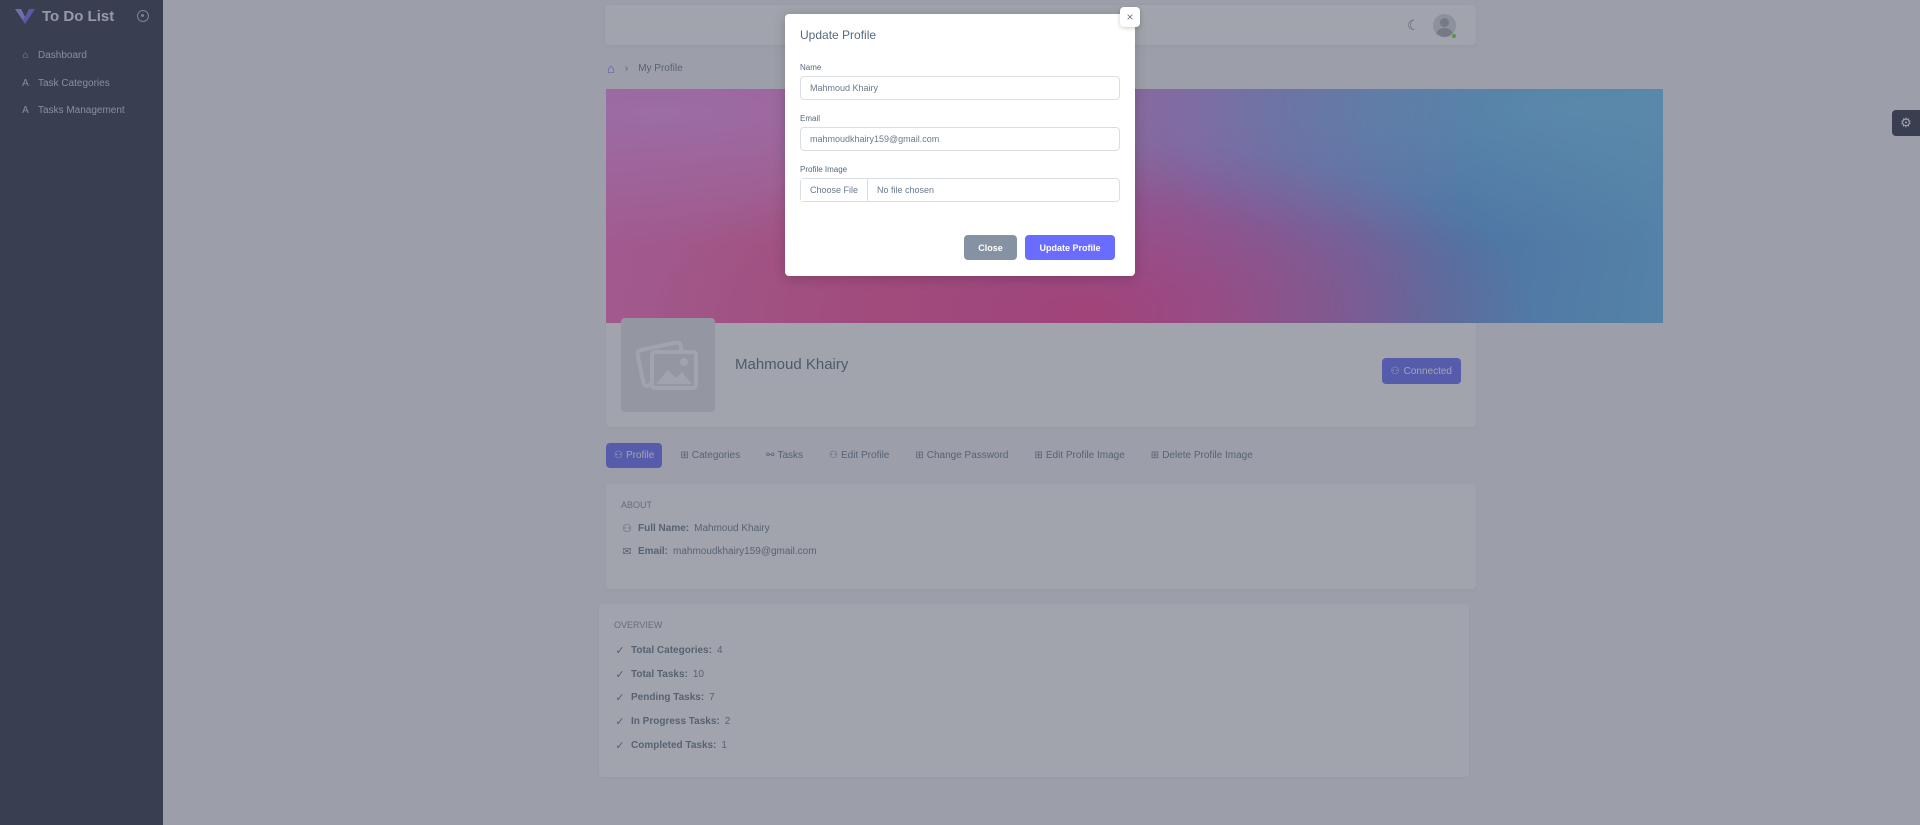 This screenshot has height=825, width=1920. What do you see at coordinates (990, 247) in the screenshot?
I see `close-button: Close` at bounding box center [990, 247].